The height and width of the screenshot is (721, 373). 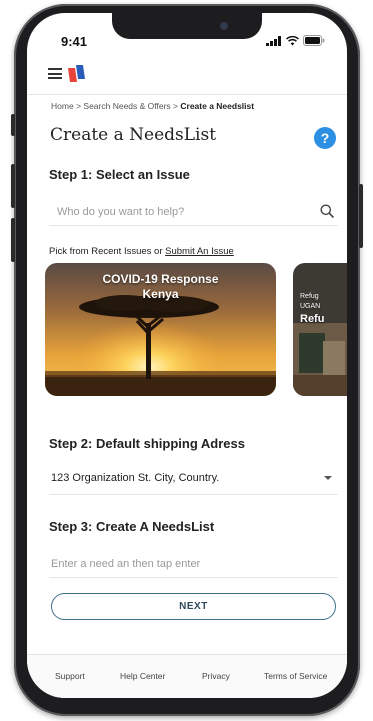 What do you see at coordinates (361, 216) in the screenshot?
I see `power-button` at bounding box center [361, 216].